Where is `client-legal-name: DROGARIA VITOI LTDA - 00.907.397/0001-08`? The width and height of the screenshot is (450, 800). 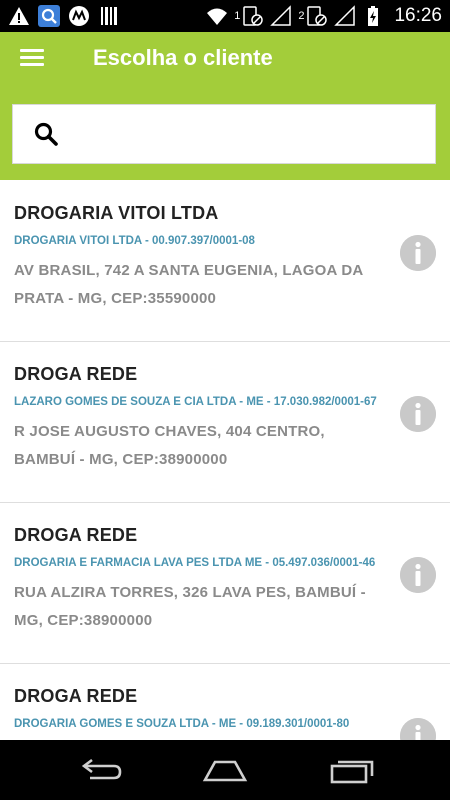 client-legal-name: DROGARIA VITOI LTDA - 00.907.397/0001-08 is located at coordinates (134, 241).